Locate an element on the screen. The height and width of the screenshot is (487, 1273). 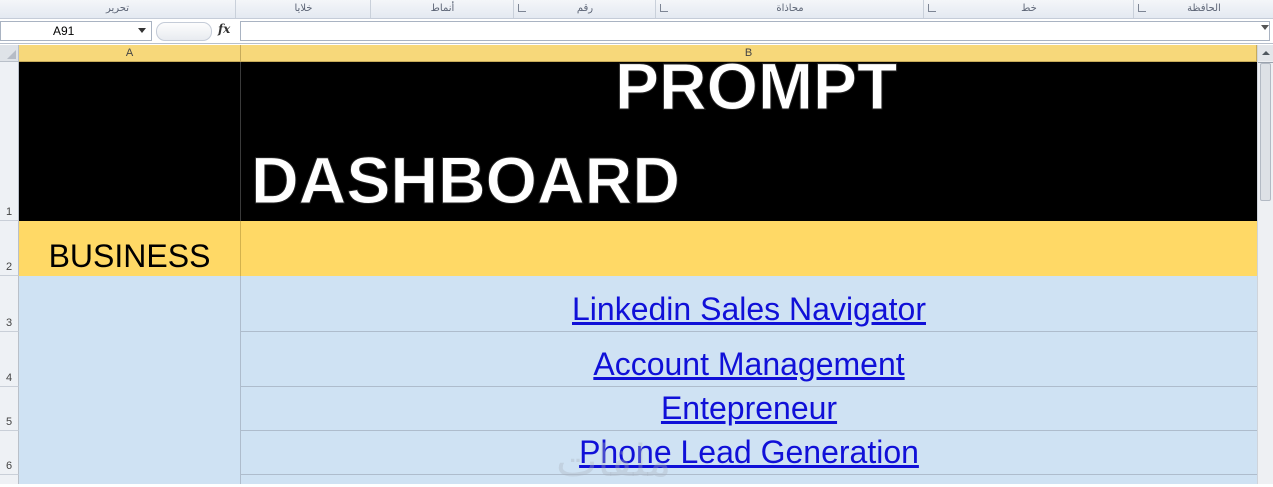
row-number: 3 is located at coordinates (9, 323).